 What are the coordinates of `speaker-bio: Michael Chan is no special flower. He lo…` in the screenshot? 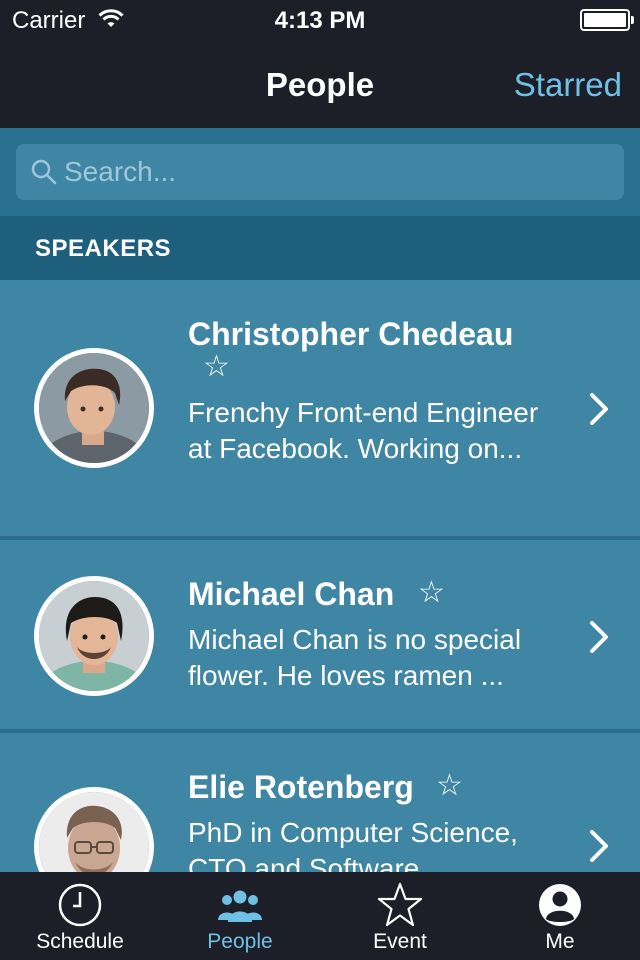 It's located at (355, 657).